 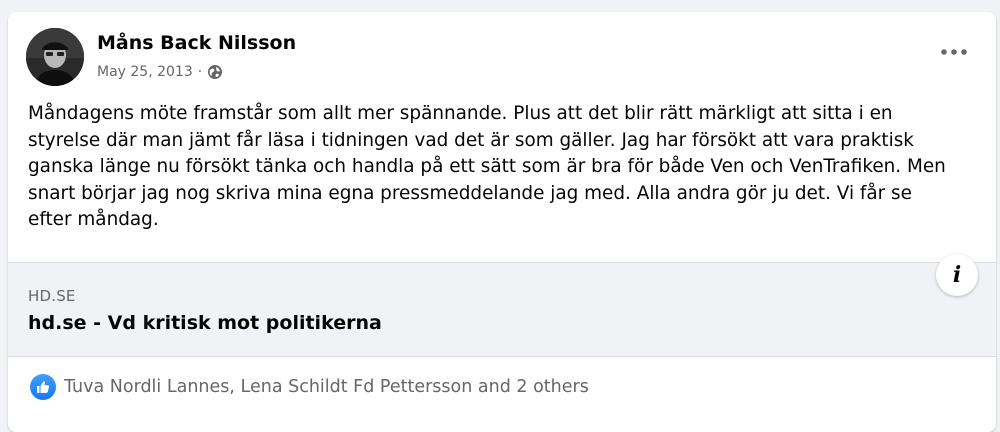 I want to click on info-button: i, so click(x=957, y=275).